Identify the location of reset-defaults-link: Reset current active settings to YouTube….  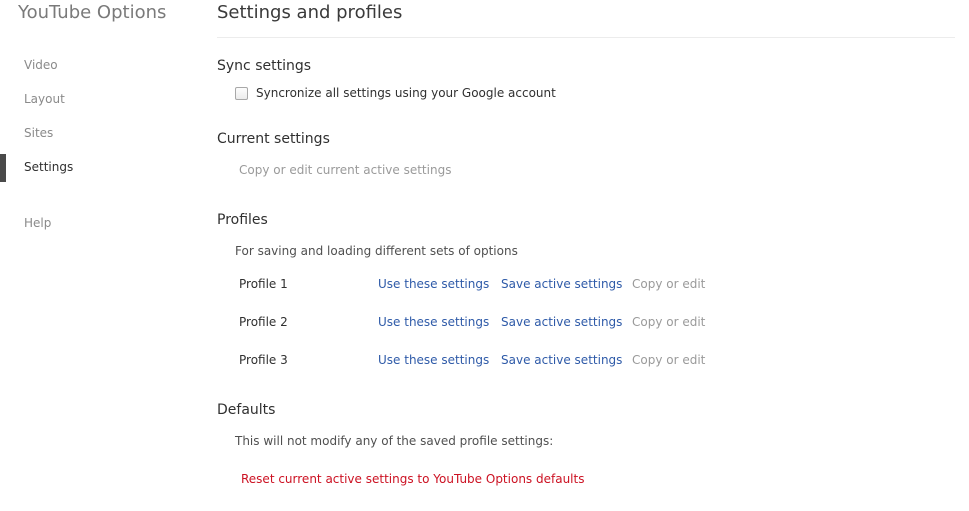
(412, 479).